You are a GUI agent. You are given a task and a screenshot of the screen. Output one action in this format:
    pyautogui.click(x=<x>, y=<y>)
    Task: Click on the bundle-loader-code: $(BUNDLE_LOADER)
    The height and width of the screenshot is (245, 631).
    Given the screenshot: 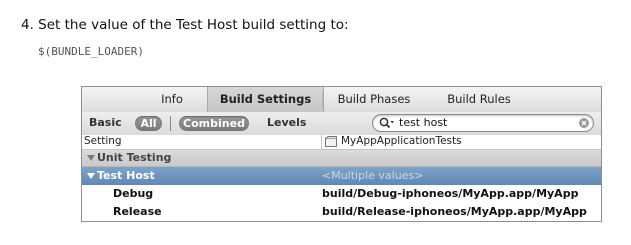 What is the action you would take?
    pyautogui.click(x=91, y=51)
    